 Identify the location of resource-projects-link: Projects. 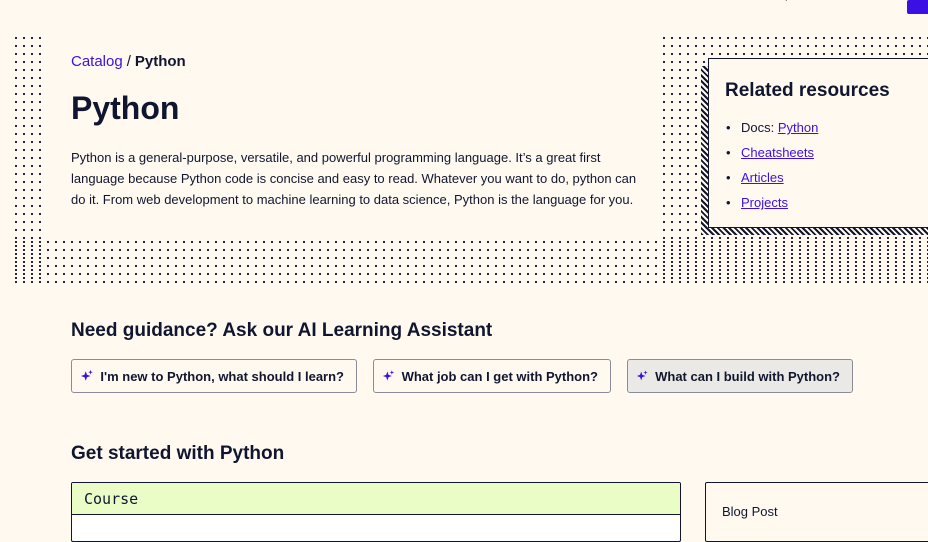
(764, 202).